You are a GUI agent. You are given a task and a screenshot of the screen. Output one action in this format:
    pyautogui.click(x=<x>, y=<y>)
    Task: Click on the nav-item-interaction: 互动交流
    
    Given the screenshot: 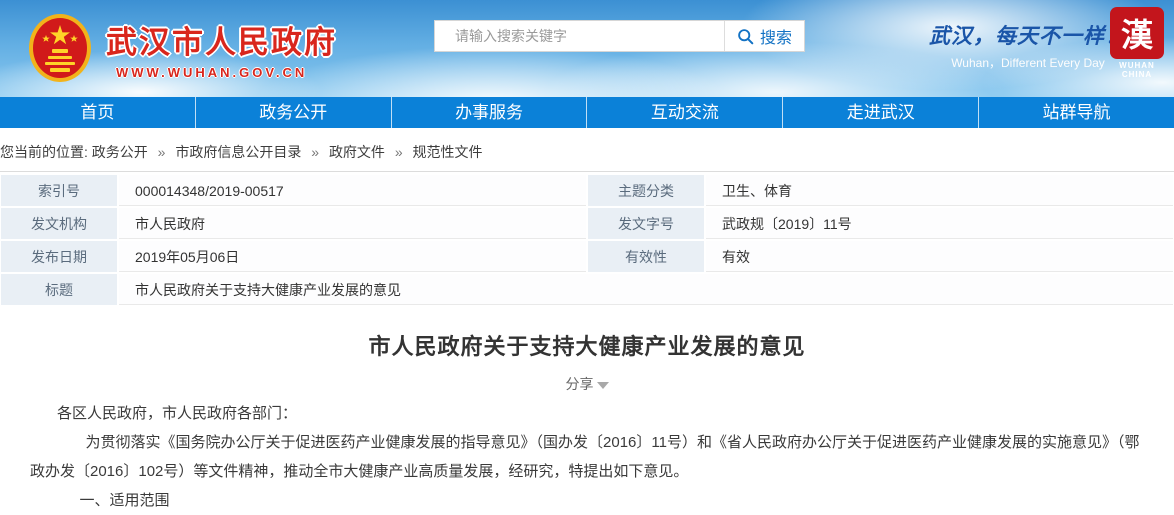 What is the action you would take?
    pyautogui.click(x=684, y=112)
    